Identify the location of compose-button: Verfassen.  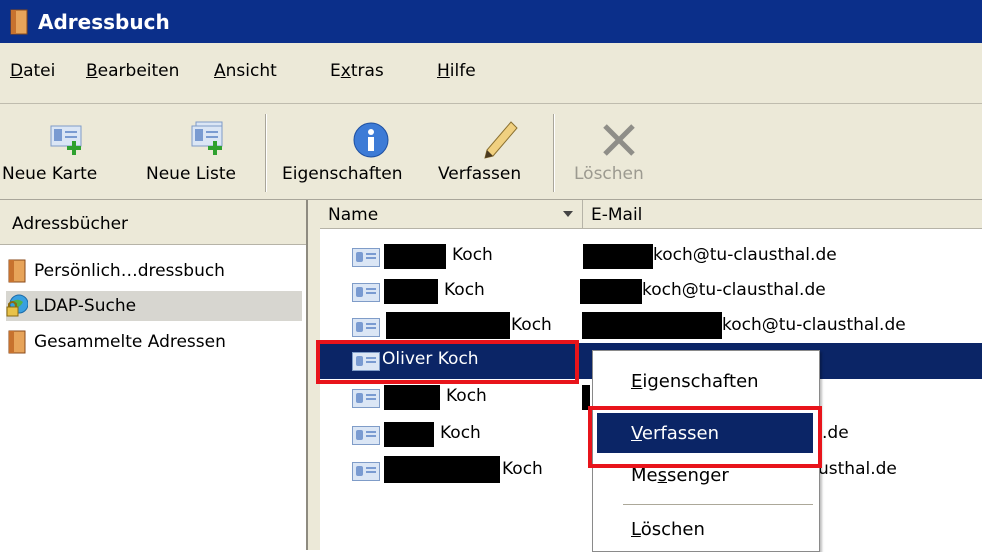
(489, 151).